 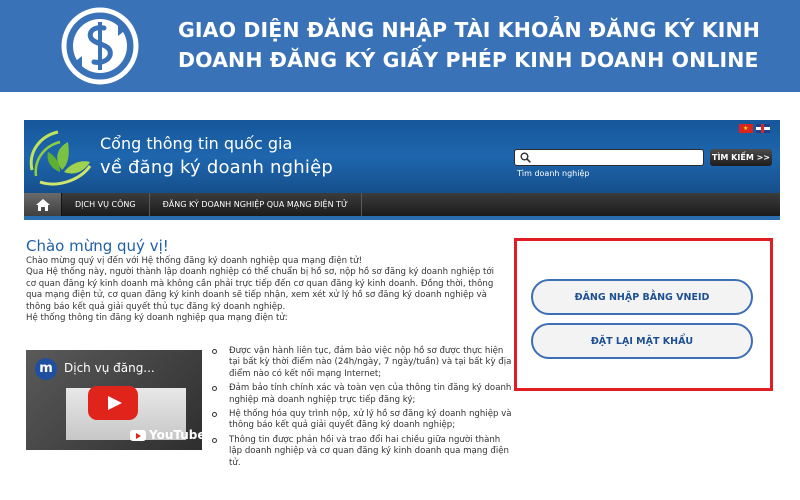 I want to click on youtube-logo: YouTube, so click(x=166, y=435).